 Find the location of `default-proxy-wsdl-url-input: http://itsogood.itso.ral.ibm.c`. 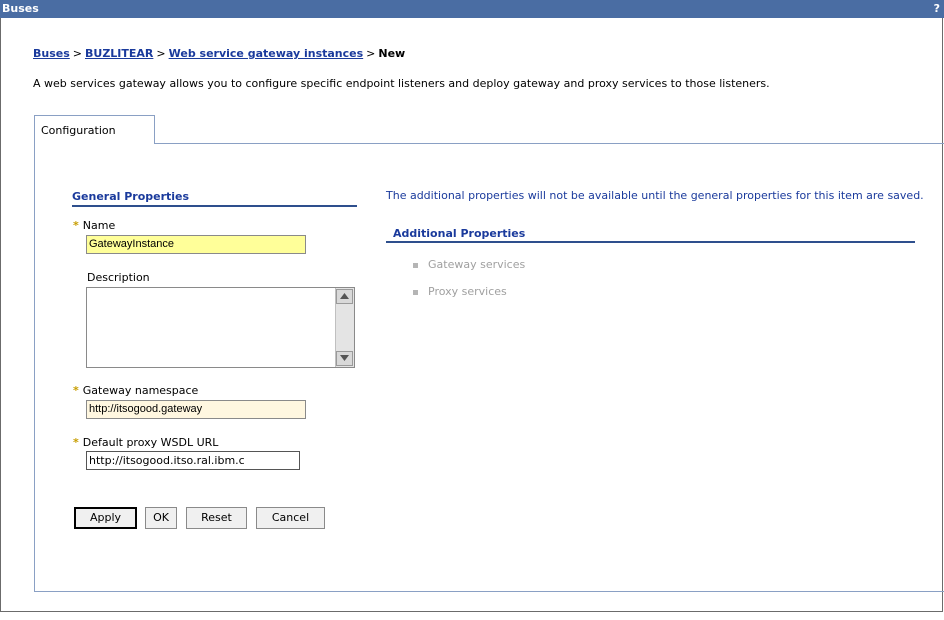

default-proxy-wsdl-url-input: http://itsogood.itso.ral.ibm.c is located at coordinates (193, 460).